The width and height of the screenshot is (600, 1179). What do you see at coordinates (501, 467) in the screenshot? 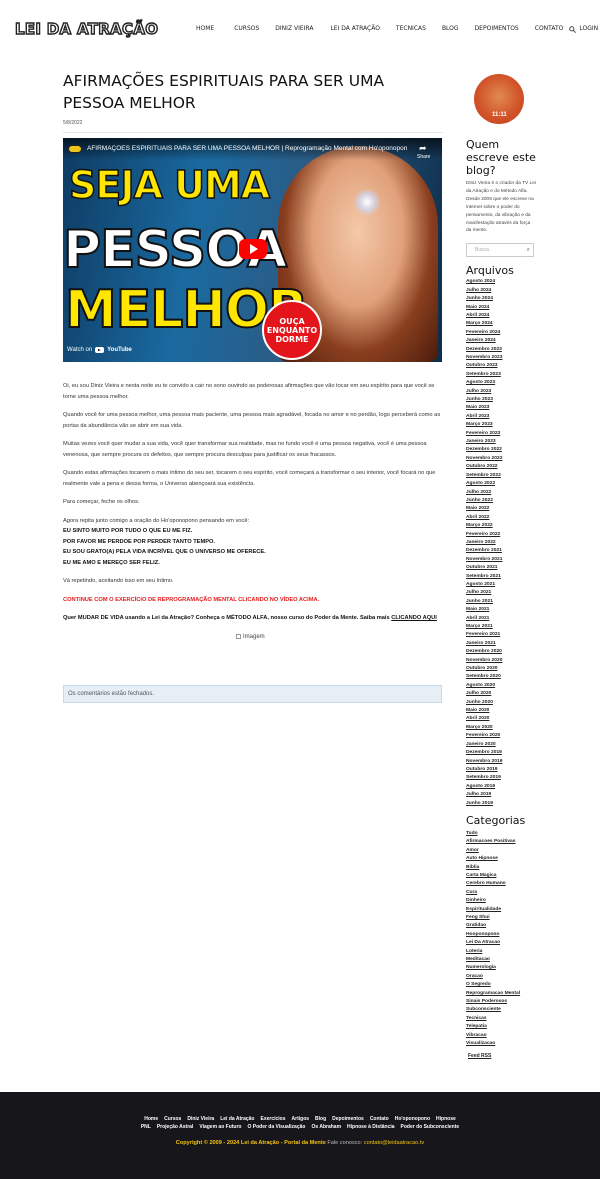
I see `archive-link-outubro-2022: Outubro 2022` at bounding box center [501, 467].